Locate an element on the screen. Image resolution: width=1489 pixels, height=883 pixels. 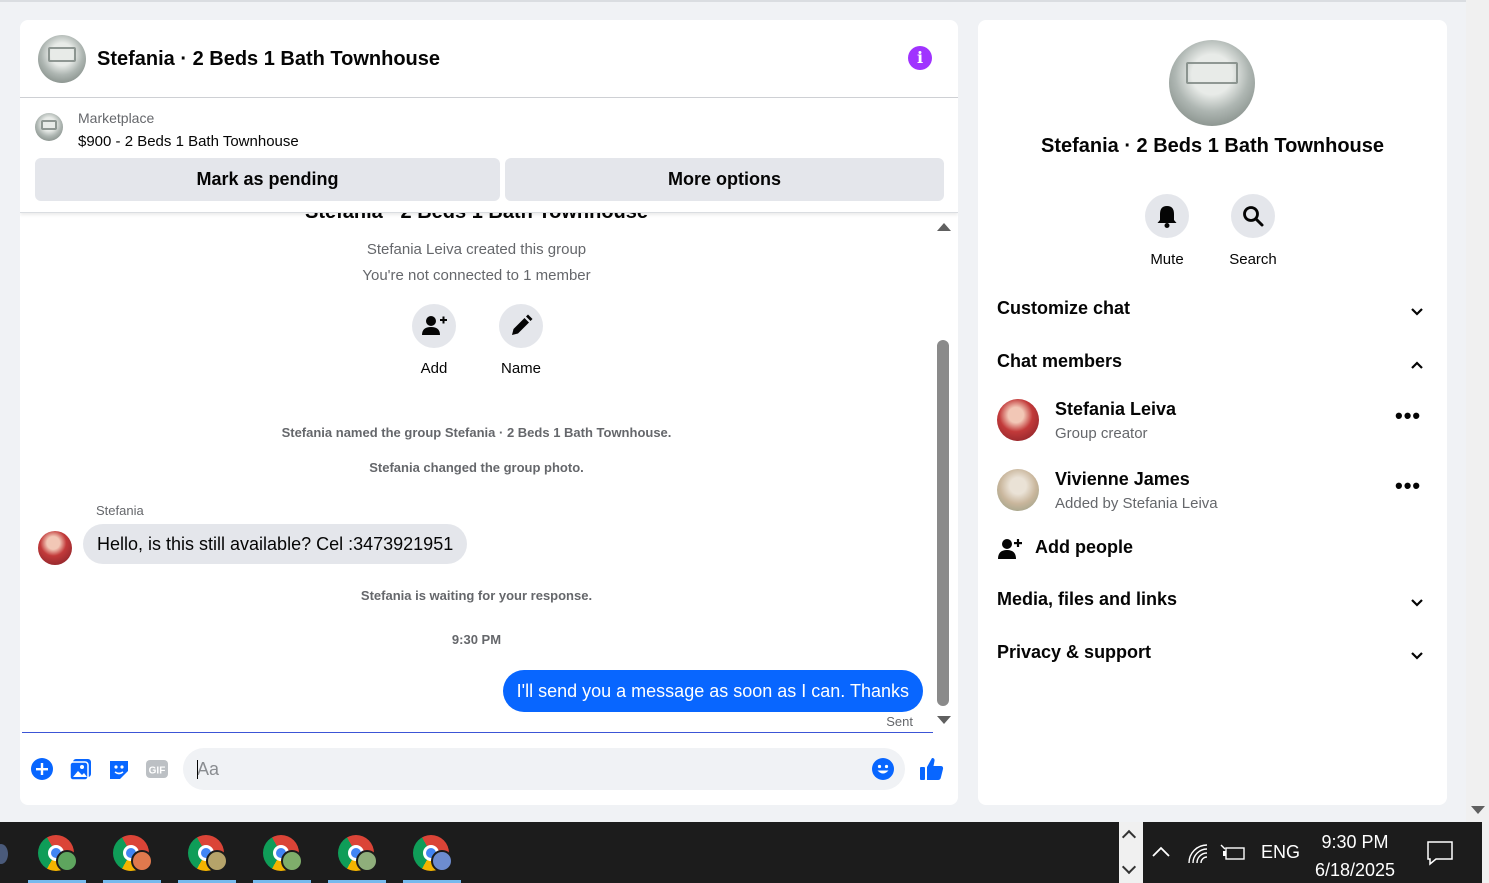
message-input-box is located at coordinates (544, 769).